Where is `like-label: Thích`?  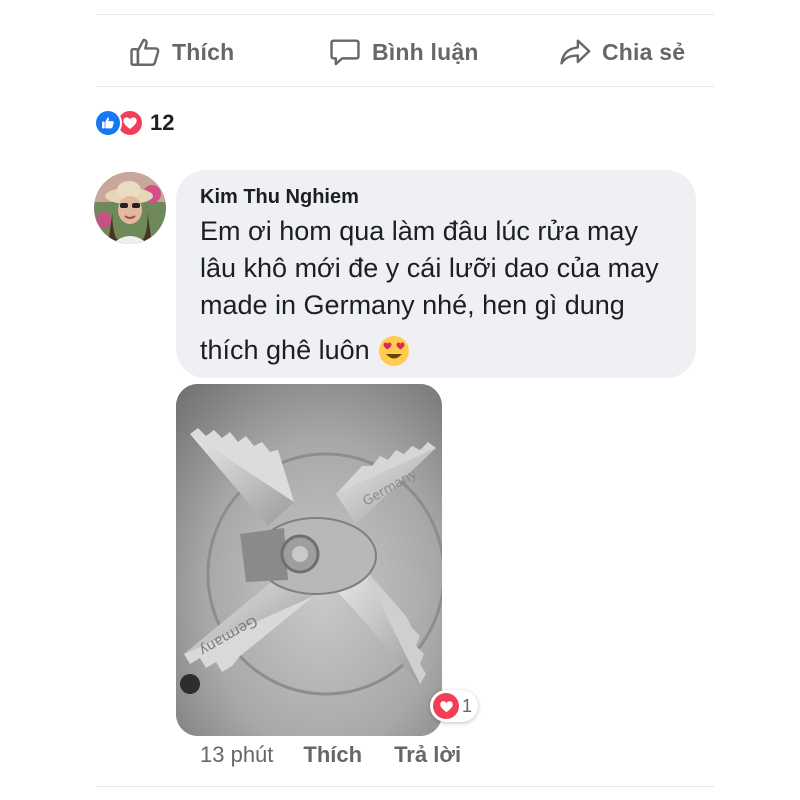 like-label: Thích is located at coordinates (203, 51).